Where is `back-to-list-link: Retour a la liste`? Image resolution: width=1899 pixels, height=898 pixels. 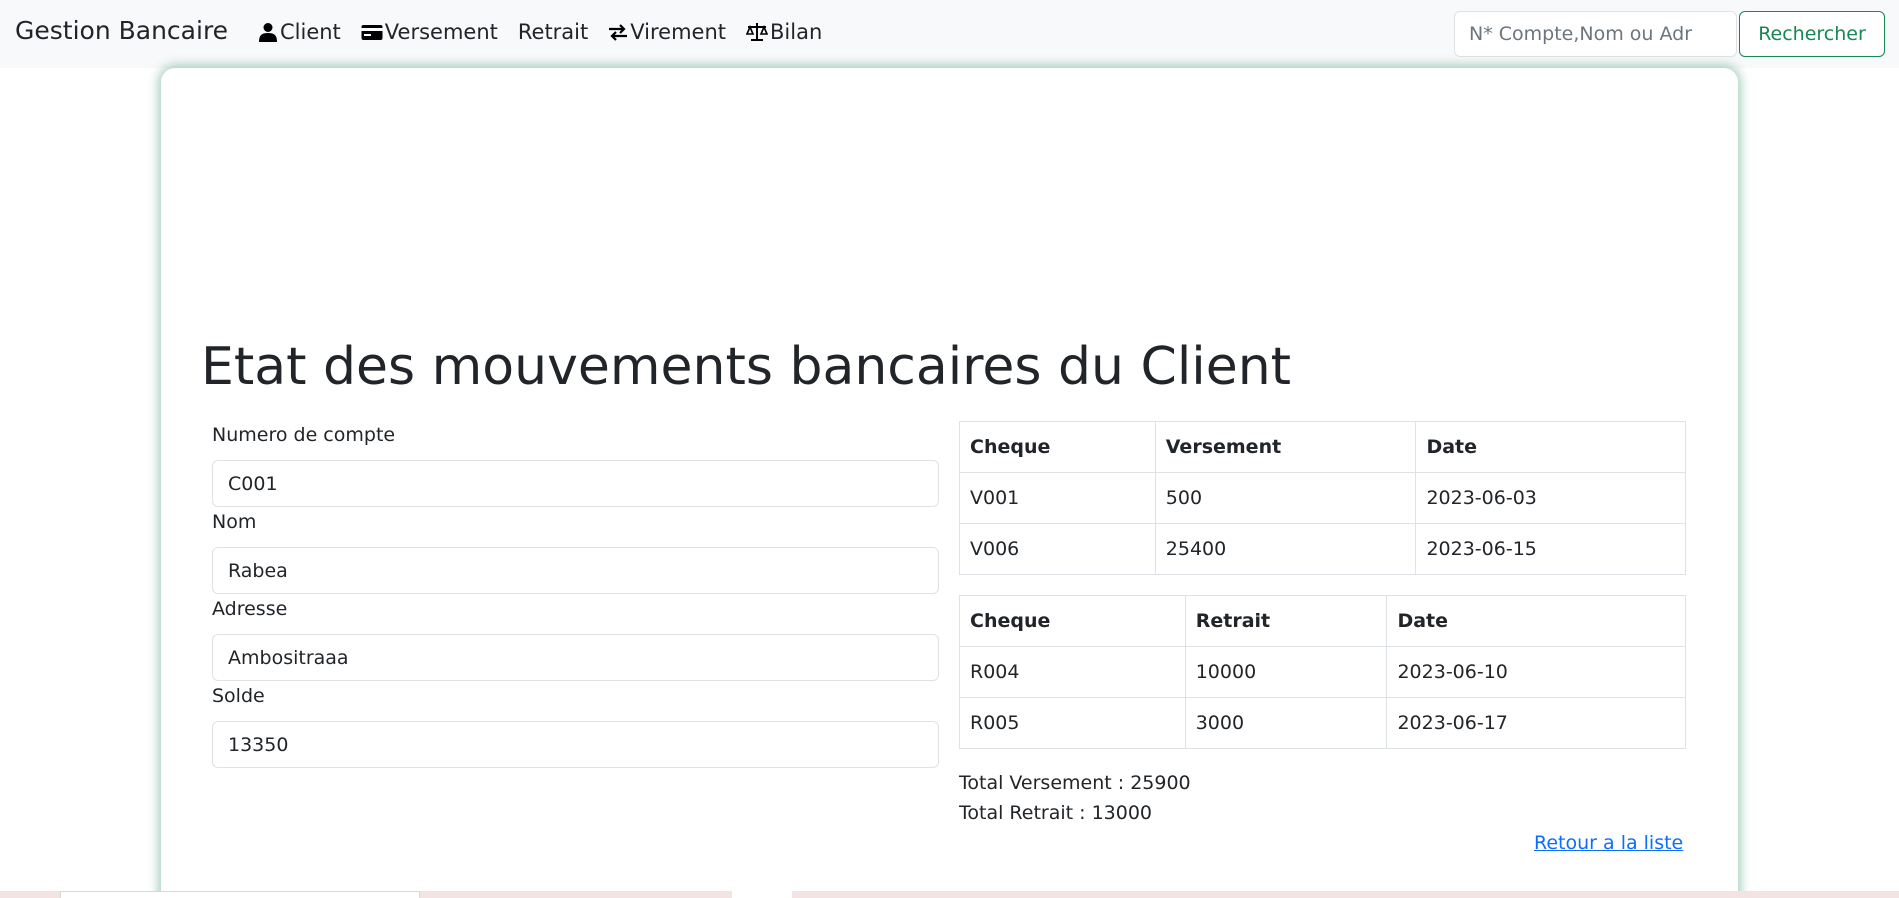
back-to-list-link: Retour a la liste is located at coordinates (1608, 843).